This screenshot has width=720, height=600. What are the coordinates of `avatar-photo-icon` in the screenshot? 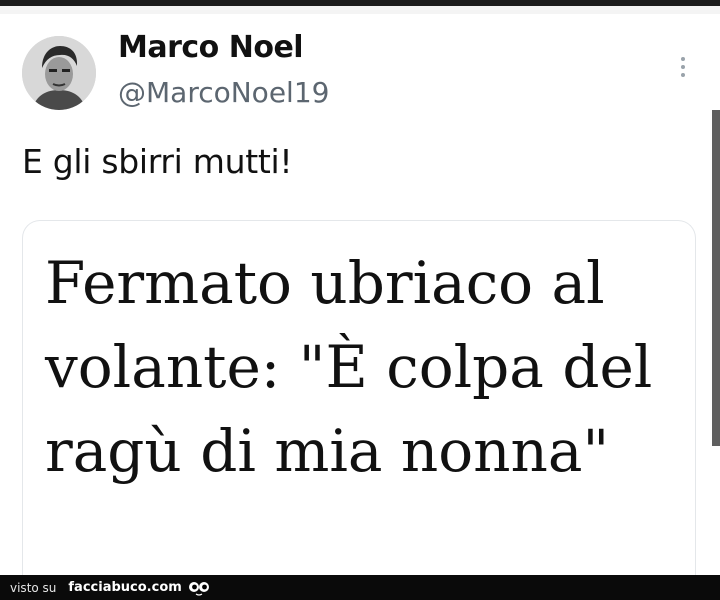 It's located at (59, 73).